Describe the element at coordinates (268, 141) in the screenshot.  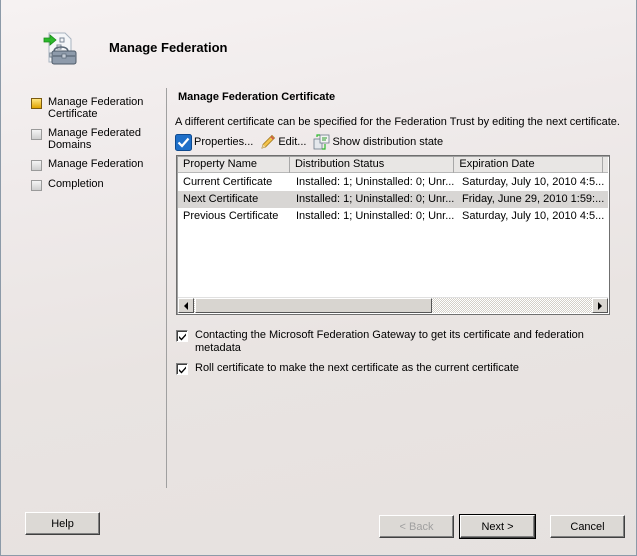
I see `pencil-icon` at that location.